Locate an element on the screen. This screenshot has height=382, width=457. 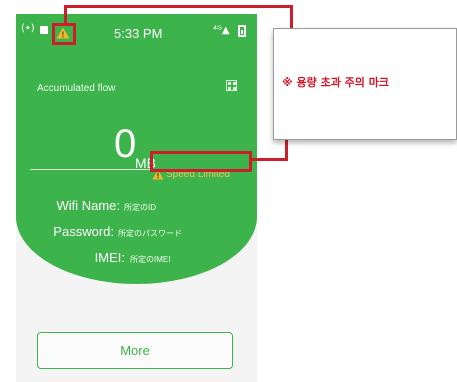
notification-square-icon is located at coordinates (44, 30).